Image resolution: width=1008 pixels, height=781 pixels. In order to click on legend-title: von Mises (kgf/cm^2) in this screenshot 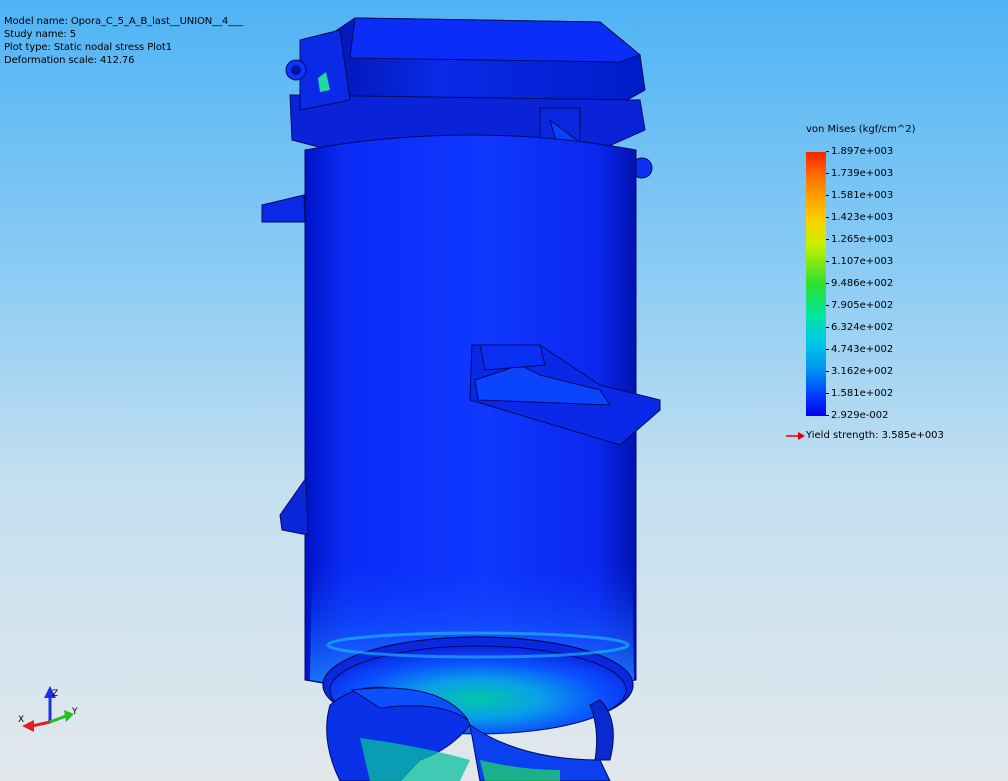, I will do `click(861, 129)`.